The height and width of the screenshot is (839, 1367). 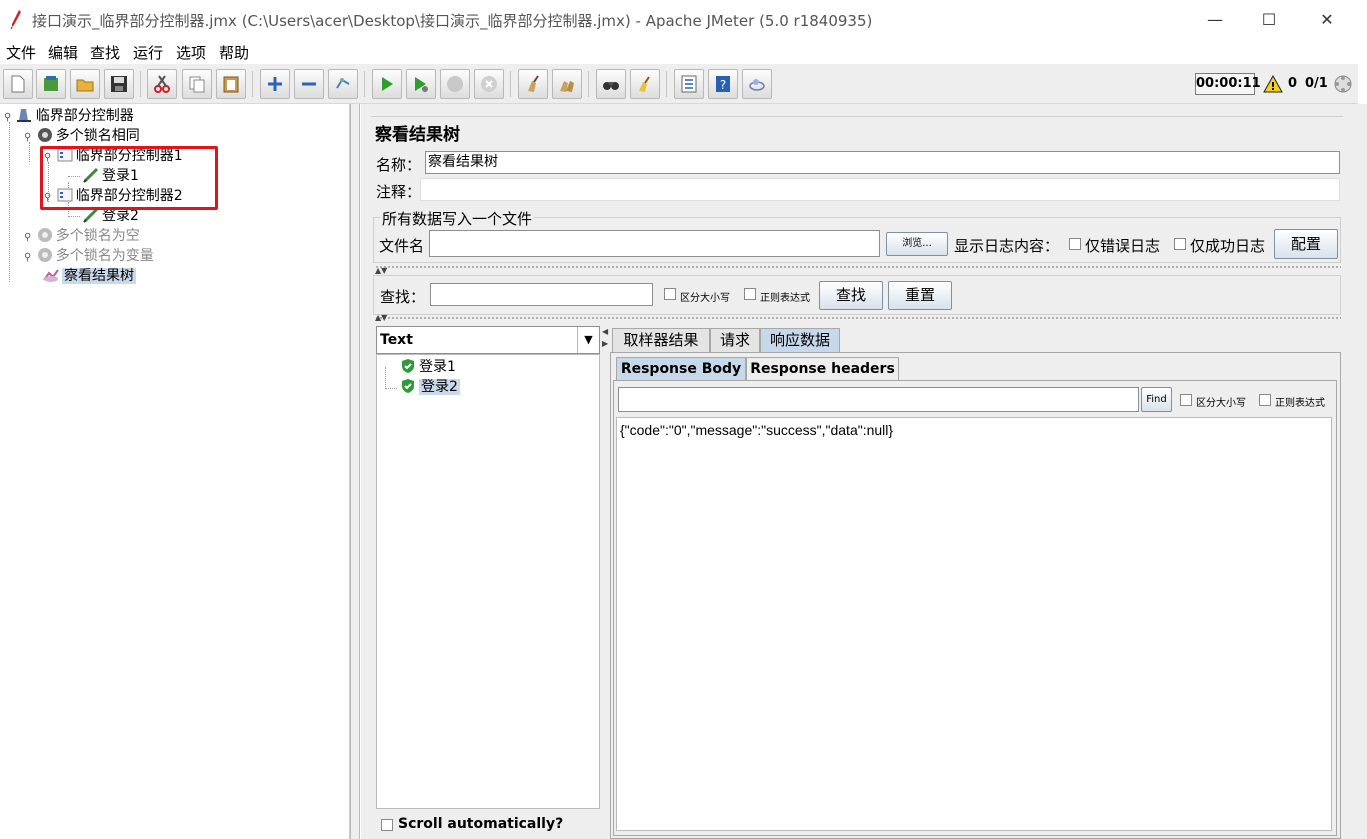 What do you see at coordinates (689, 84) in the screenshot?
I see `function-helper-button` at bounding box center [689, 84].